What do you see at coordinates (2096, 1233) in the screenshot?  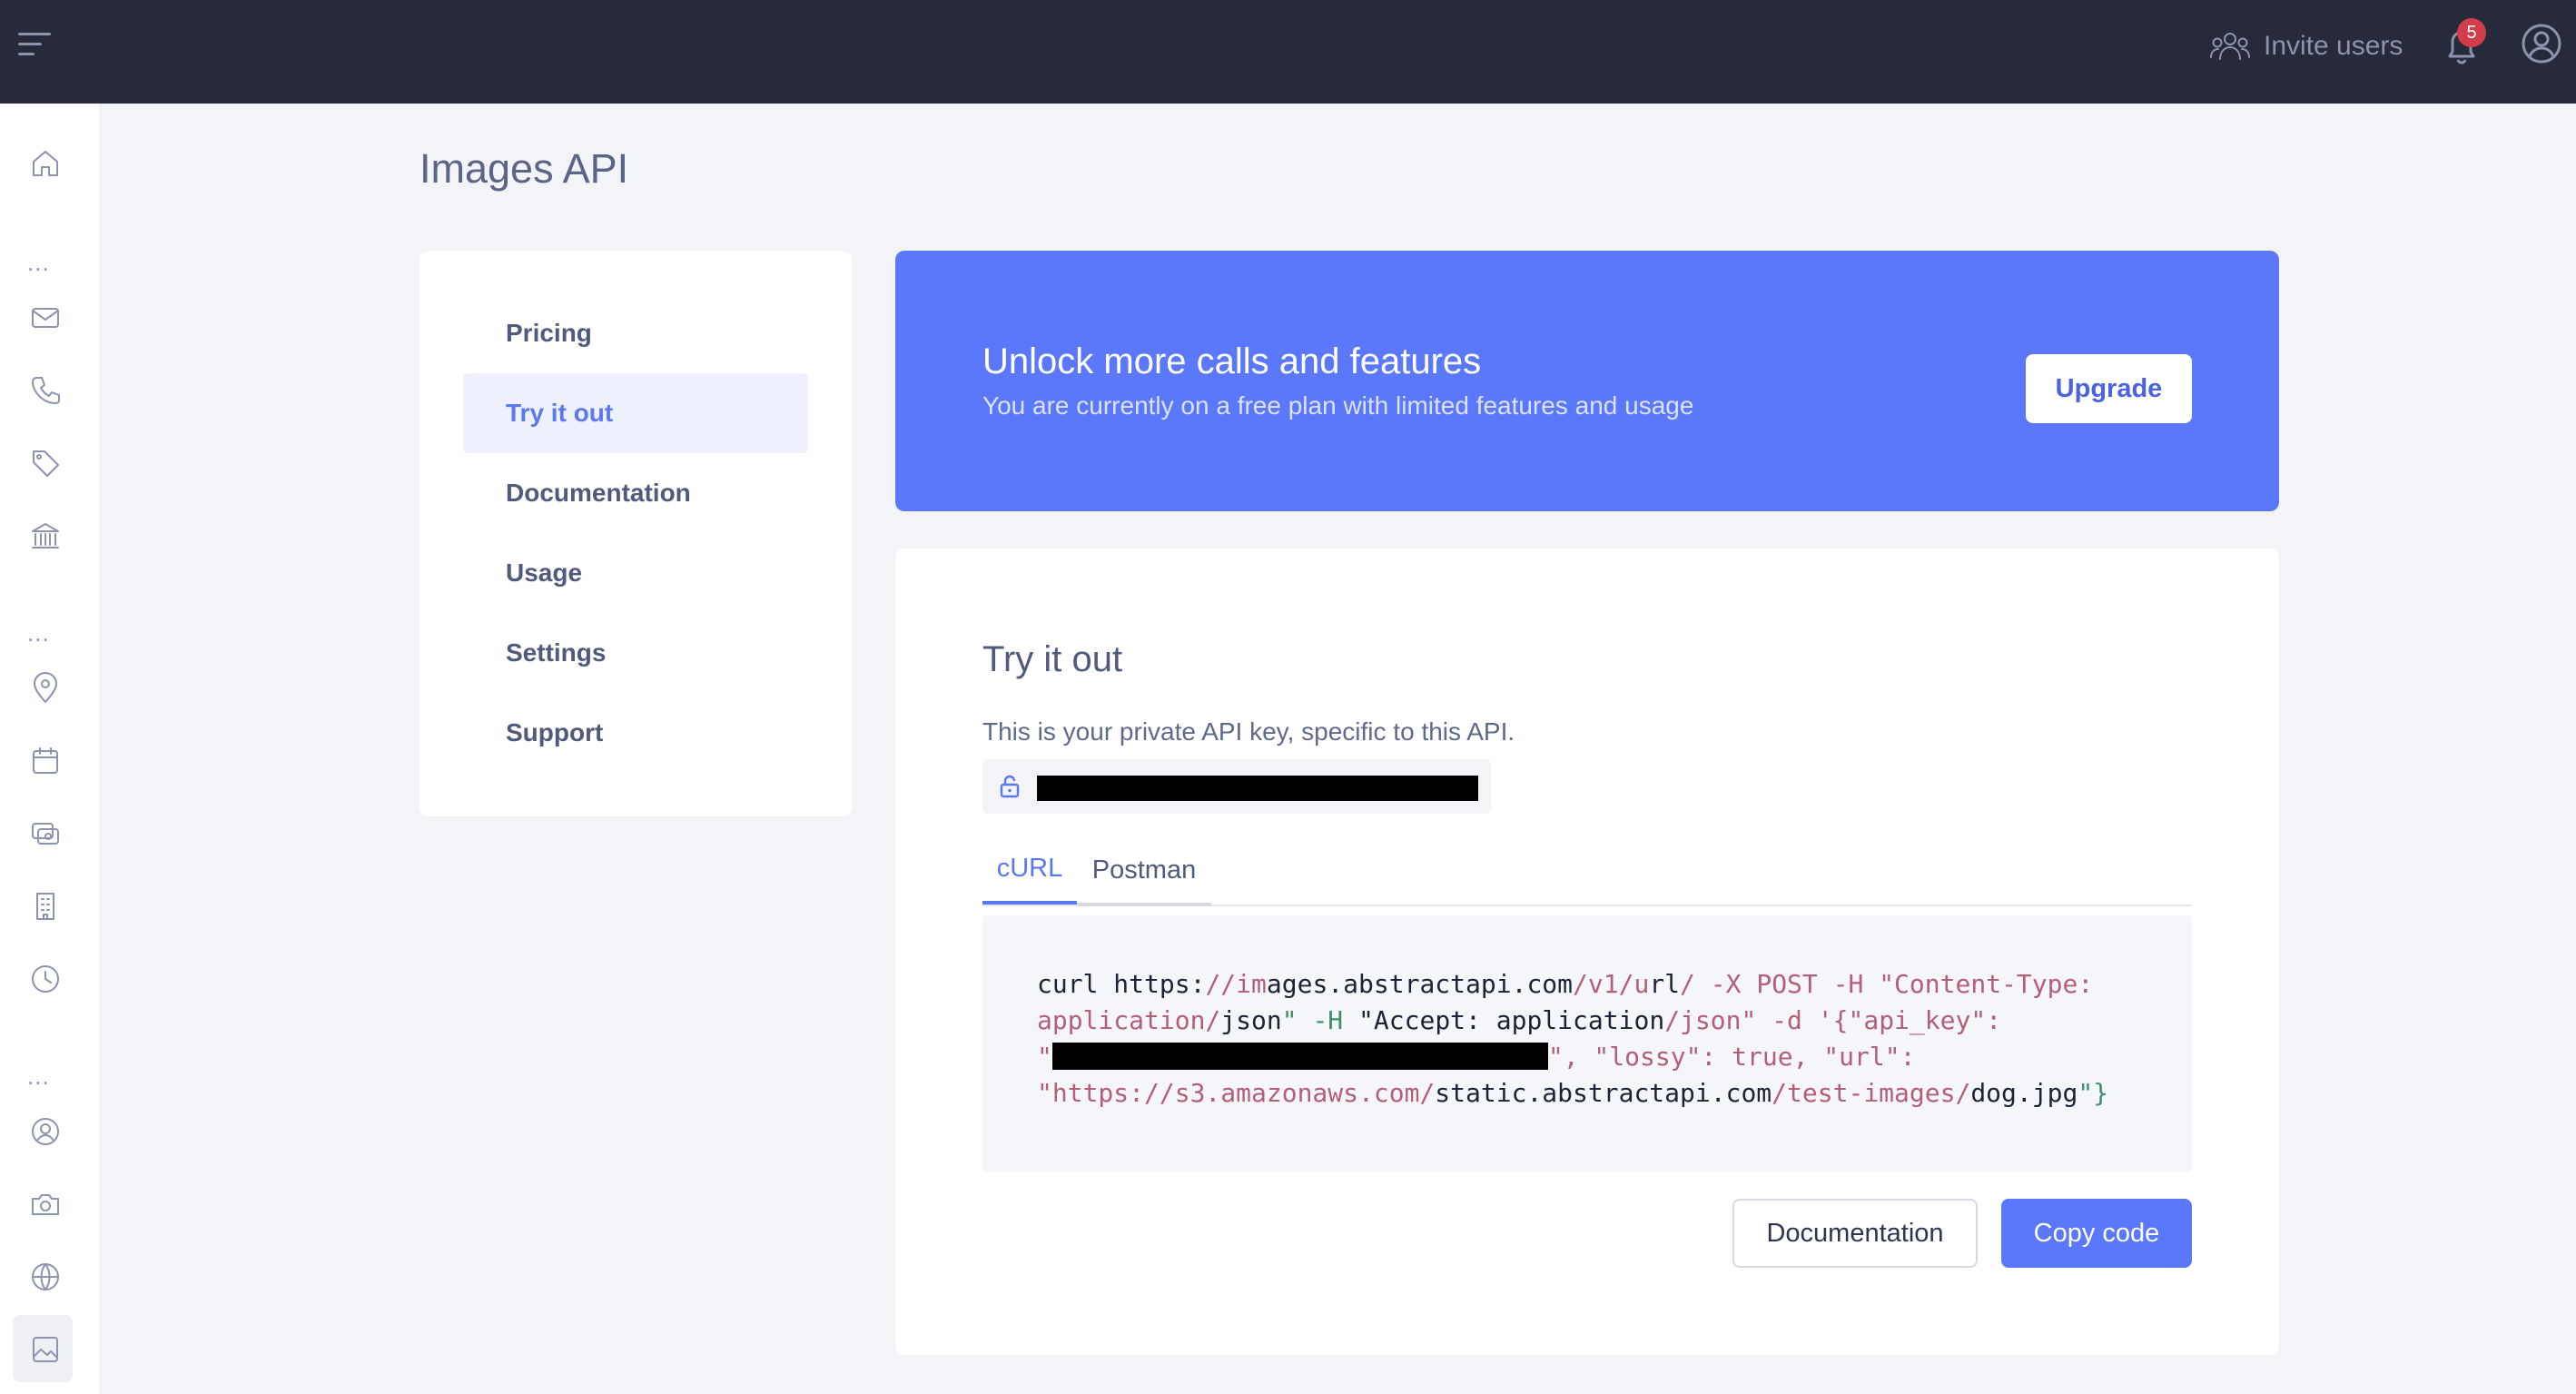 I see `copy-code-button: Copy code` at bounding box center [2096, 1233].